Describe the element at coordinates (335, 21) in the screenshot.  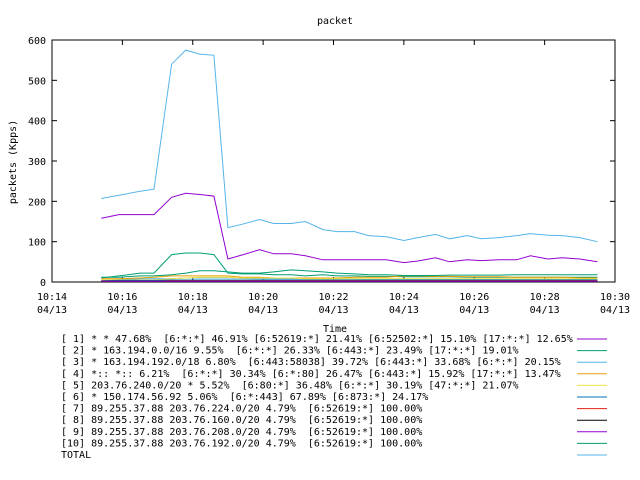
I see `chart-title: packet` at that location.